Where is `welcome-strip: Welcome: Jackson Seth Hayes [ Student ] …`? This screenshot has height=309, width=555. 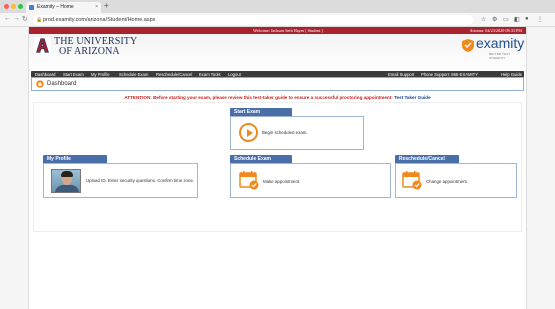 welcome-strip: Welcome: Jackson Seth Hayes [ Student ] … is located at coordinates (277, 30).